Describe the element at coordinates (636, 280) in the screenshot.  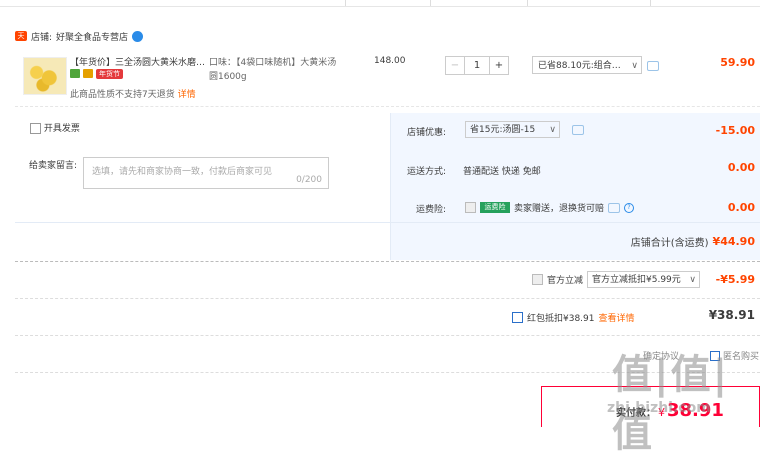
I see `official-discount-value: 官方立减抵扣¥5.99元` at that location.